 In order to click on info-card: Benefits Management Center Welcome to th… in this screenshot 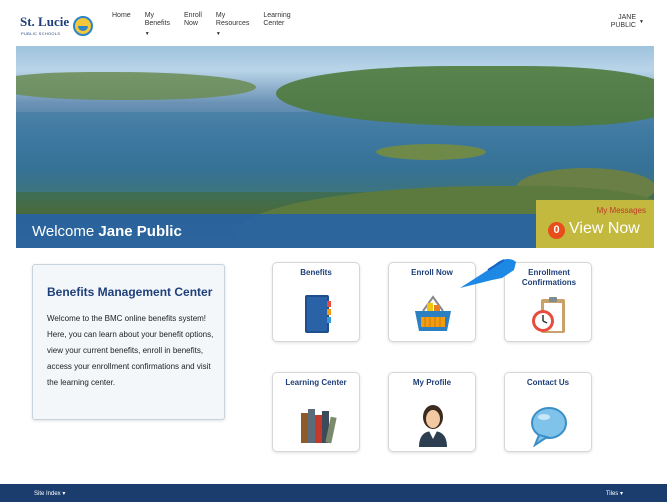, I will do `click(128, 342)`.